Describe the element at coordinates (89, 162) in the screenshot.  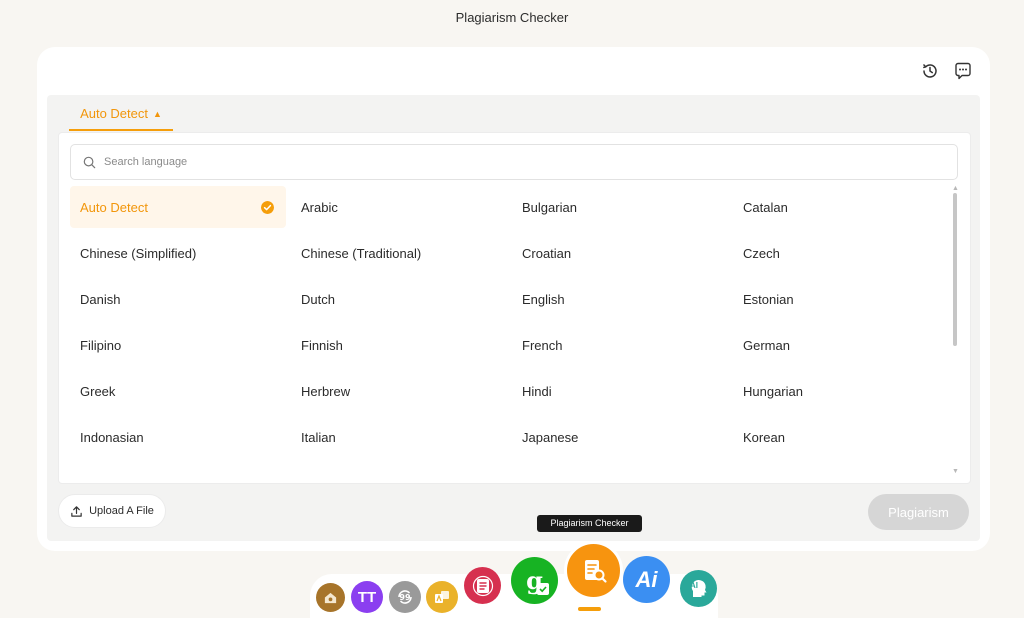
I see `search-icon` at that location.